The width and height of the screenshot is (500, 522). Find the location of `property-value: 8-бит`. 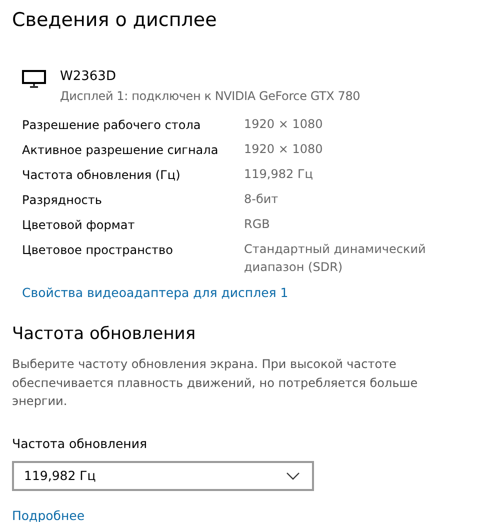

property-value: 8-бит is located at coordinates (262, 199).